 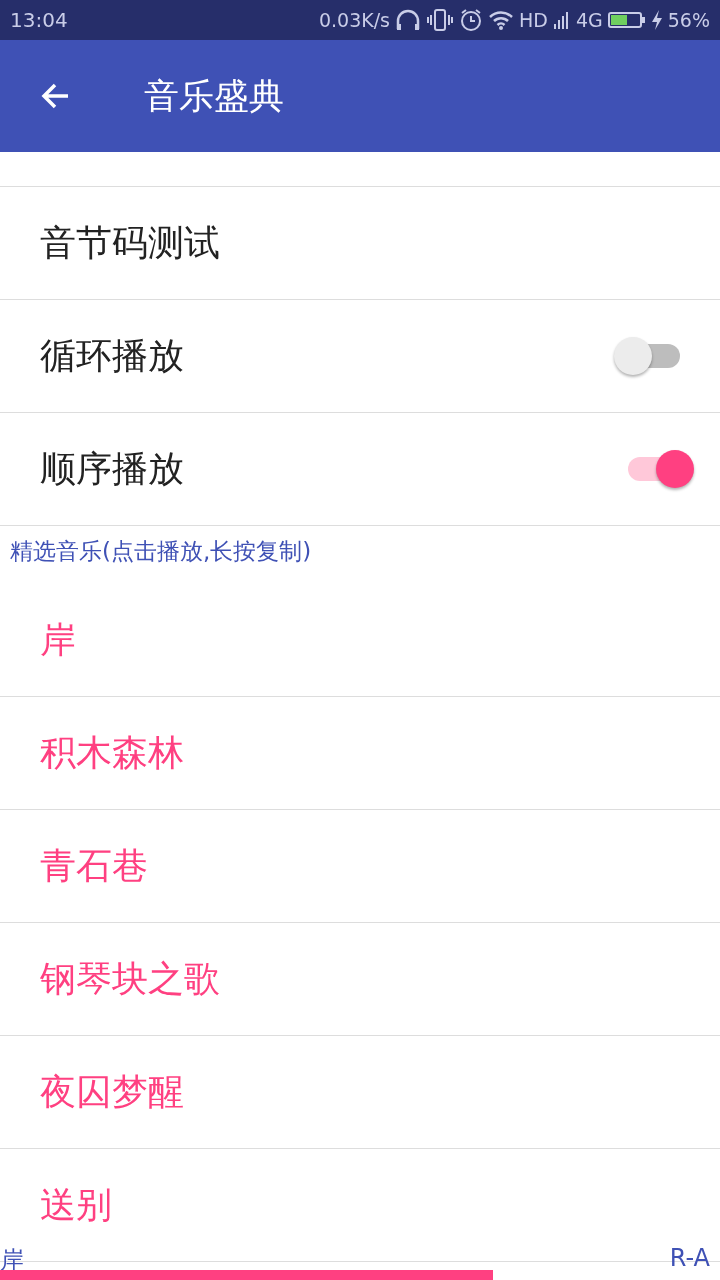 What do you see at coordinates (360, 243) in the screenshot?
I see `settings-item: 音节码测试` at bounding box center [360, 243].